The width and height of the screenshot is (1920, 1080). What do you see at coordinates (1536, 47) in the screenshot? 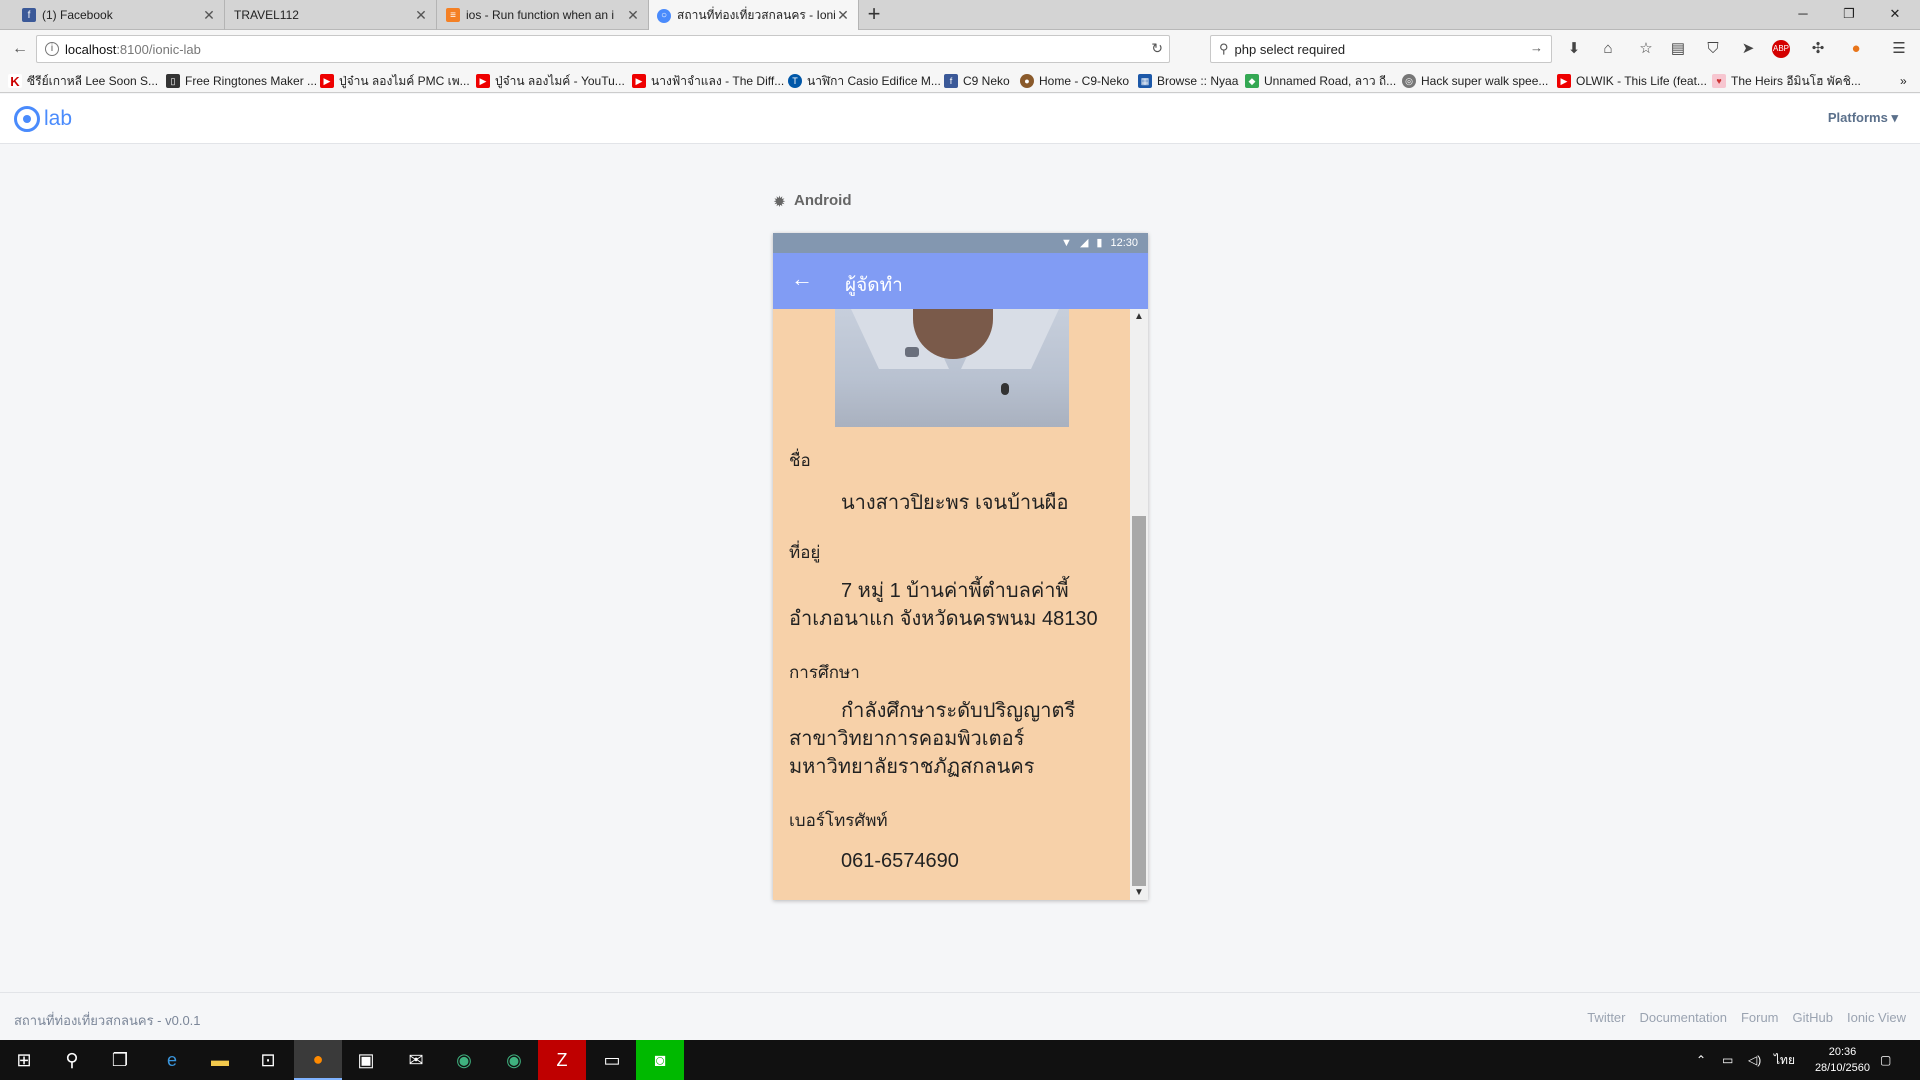
I see `search-go-icon: →` at bounding box center [1536, 47].